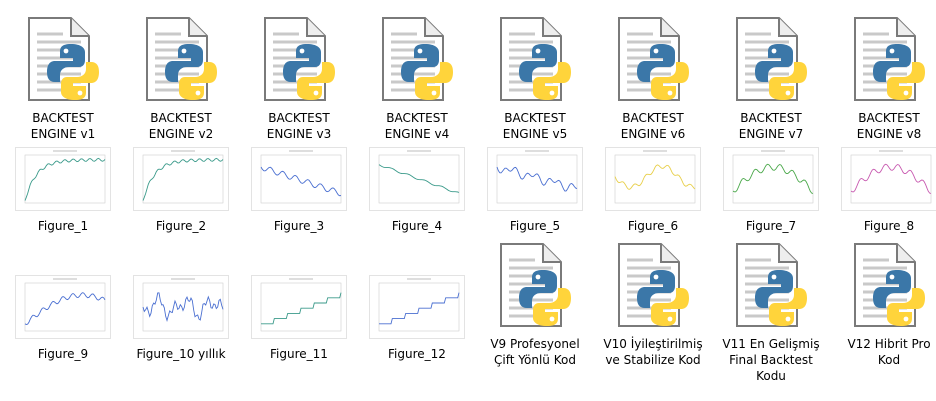 The width and height of the screenshot is (936, 401). What do you see at coordinates (417, 354) in the screenshot?
I see `file-label: Figure_12` at bounding box center [417, 354].